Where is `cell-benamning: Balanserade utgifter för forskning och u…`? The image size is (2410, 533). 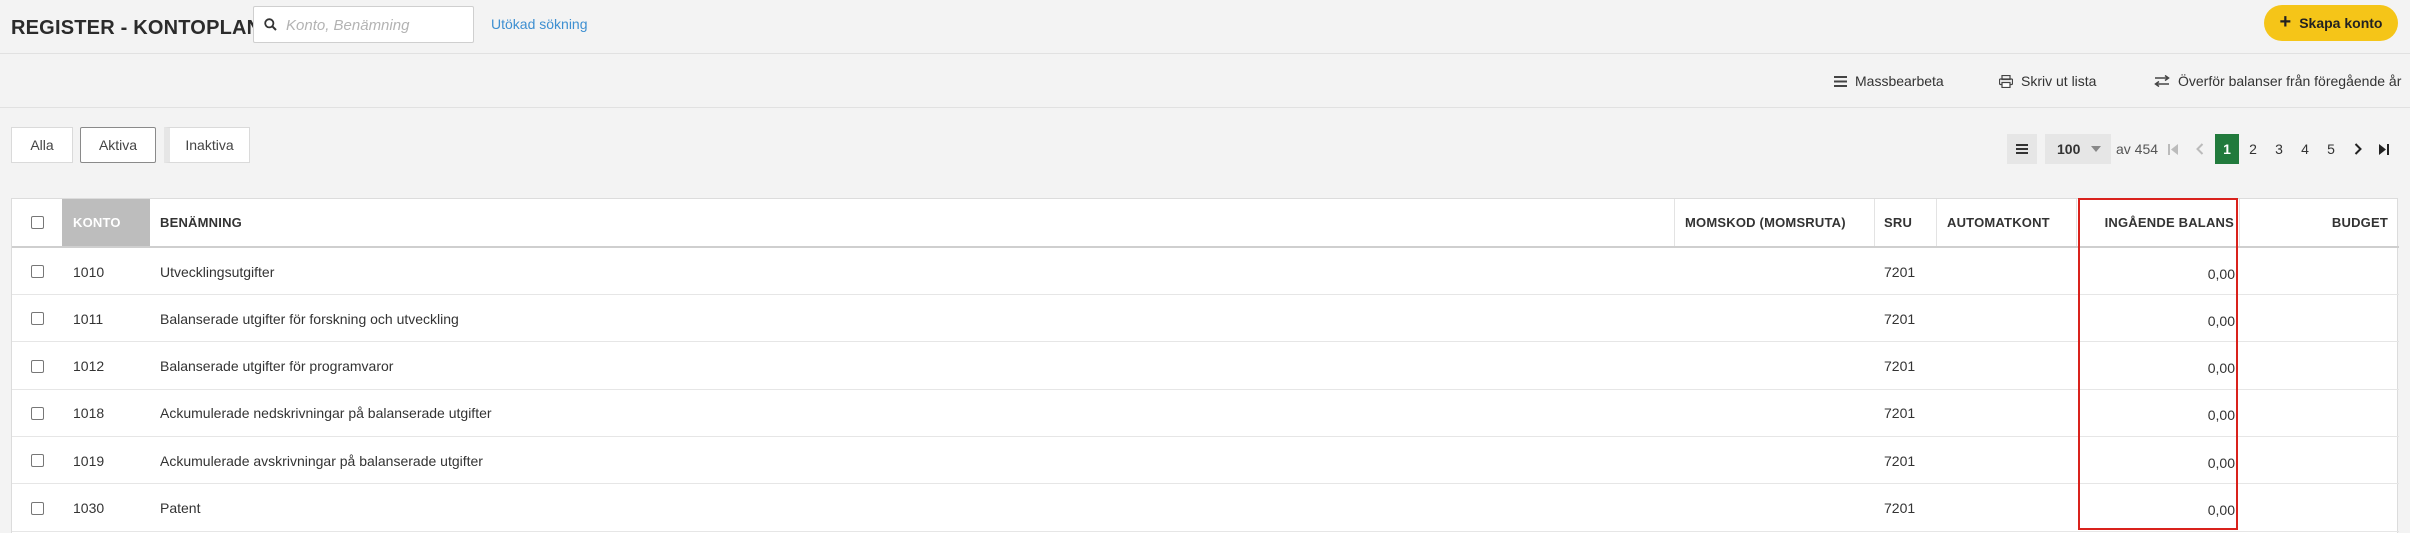
cell-benamning: Balanserade utgifter för forskning och u… is located at coordinates (309, 318).